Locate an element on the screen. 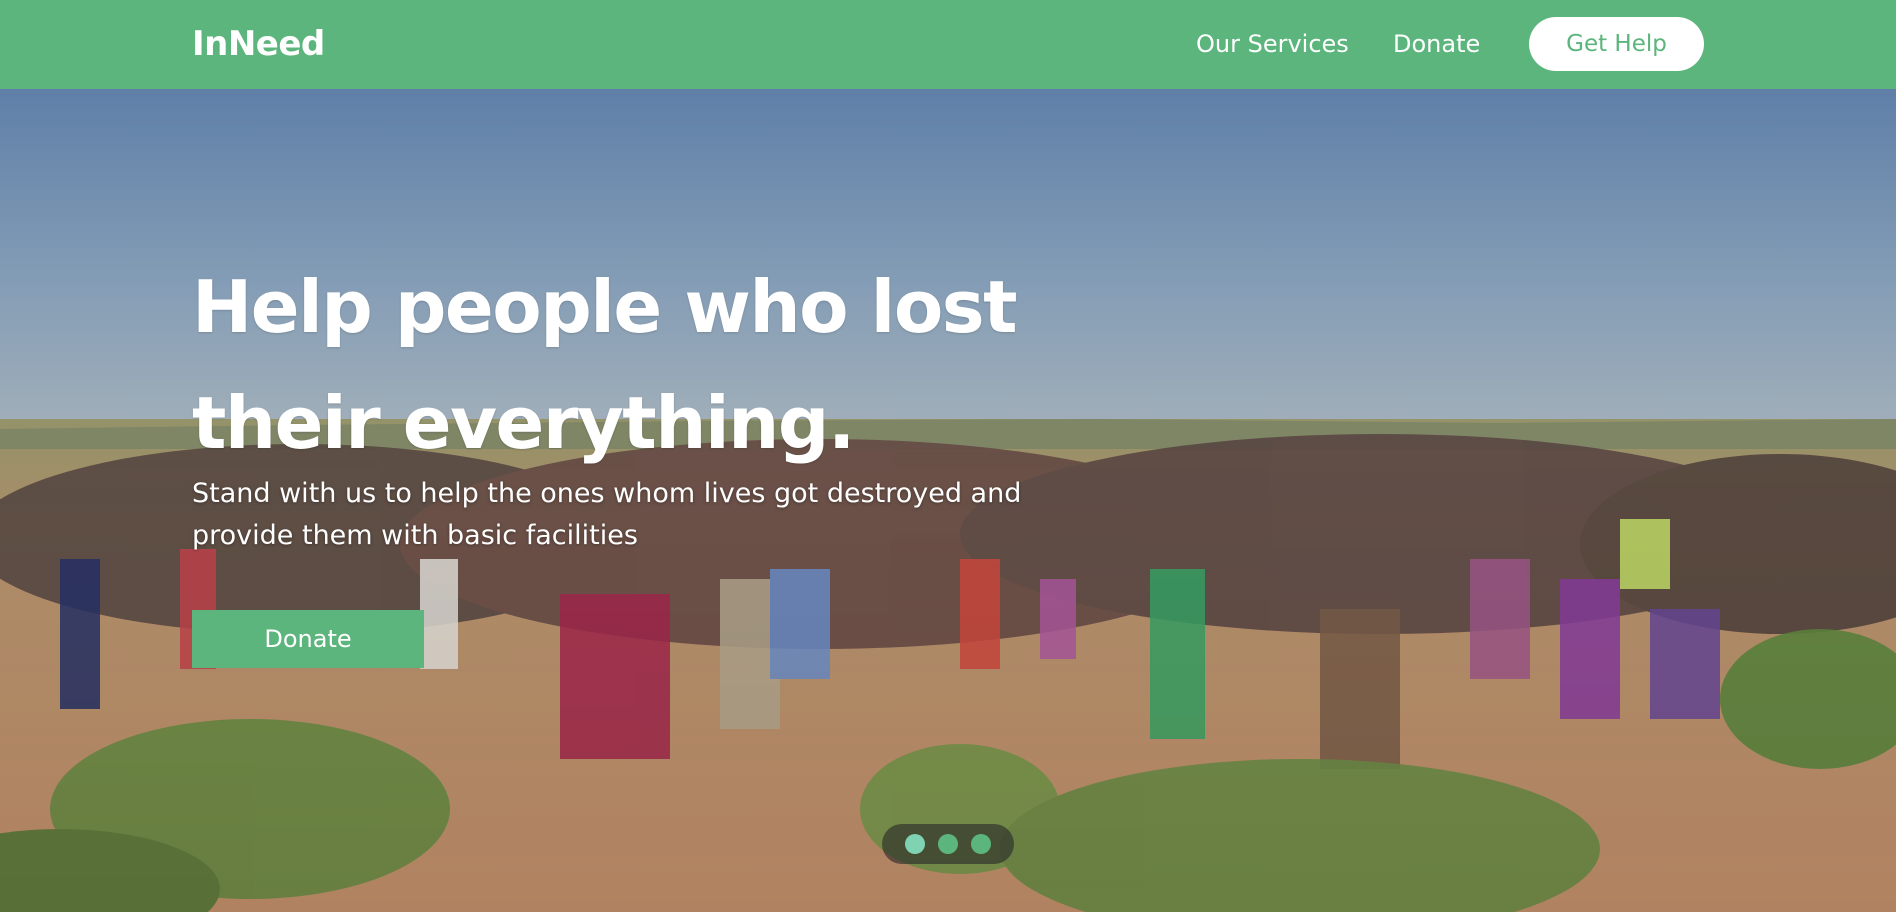 This screenshot has height=912, width=1896. nav-link-donate: Donate is located at coordinates (1436, 44).